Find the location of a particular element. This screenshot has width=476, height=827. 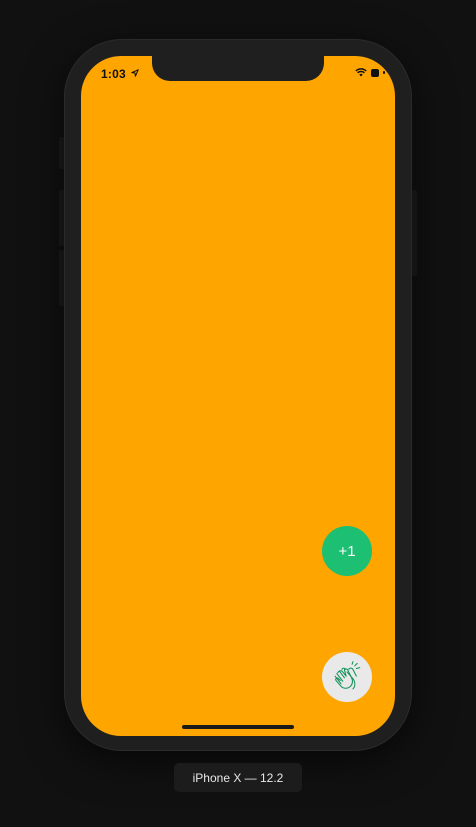

clap-count-bubble: +1 is located at coordinates (347, 551).